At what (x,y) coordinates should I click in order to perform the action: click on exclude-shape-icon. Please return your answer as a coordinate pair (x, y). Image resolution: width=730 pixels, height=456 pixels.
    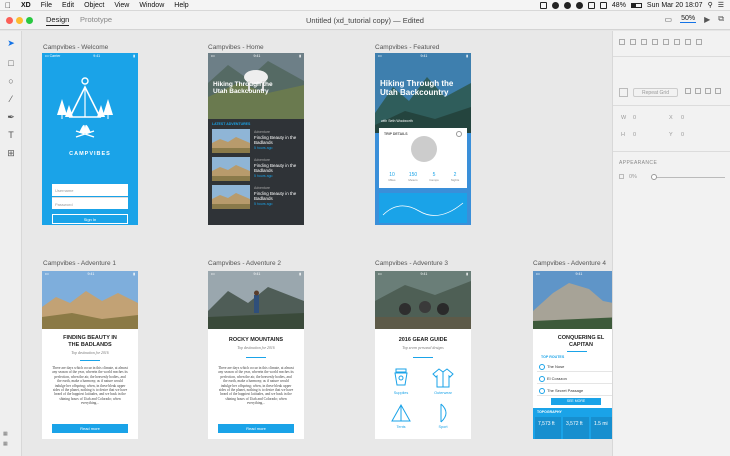
    Looking at the image, I should click on (718, 91).